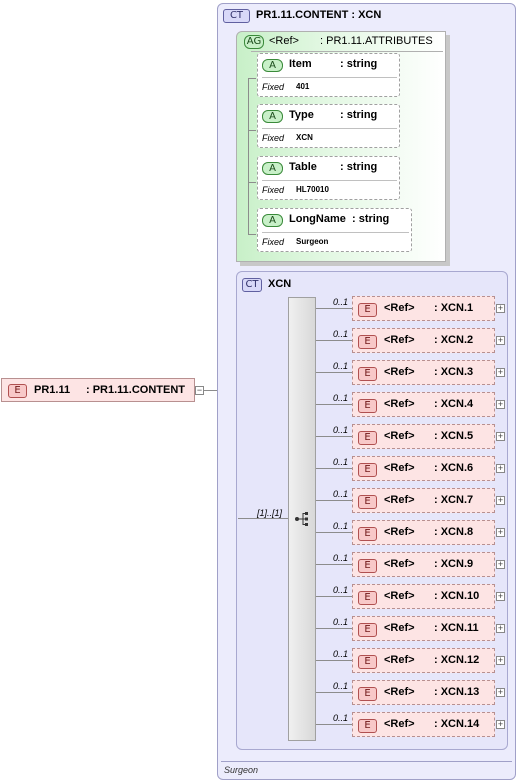  I want to click on fixed-value: XCN, so click(304, 137).